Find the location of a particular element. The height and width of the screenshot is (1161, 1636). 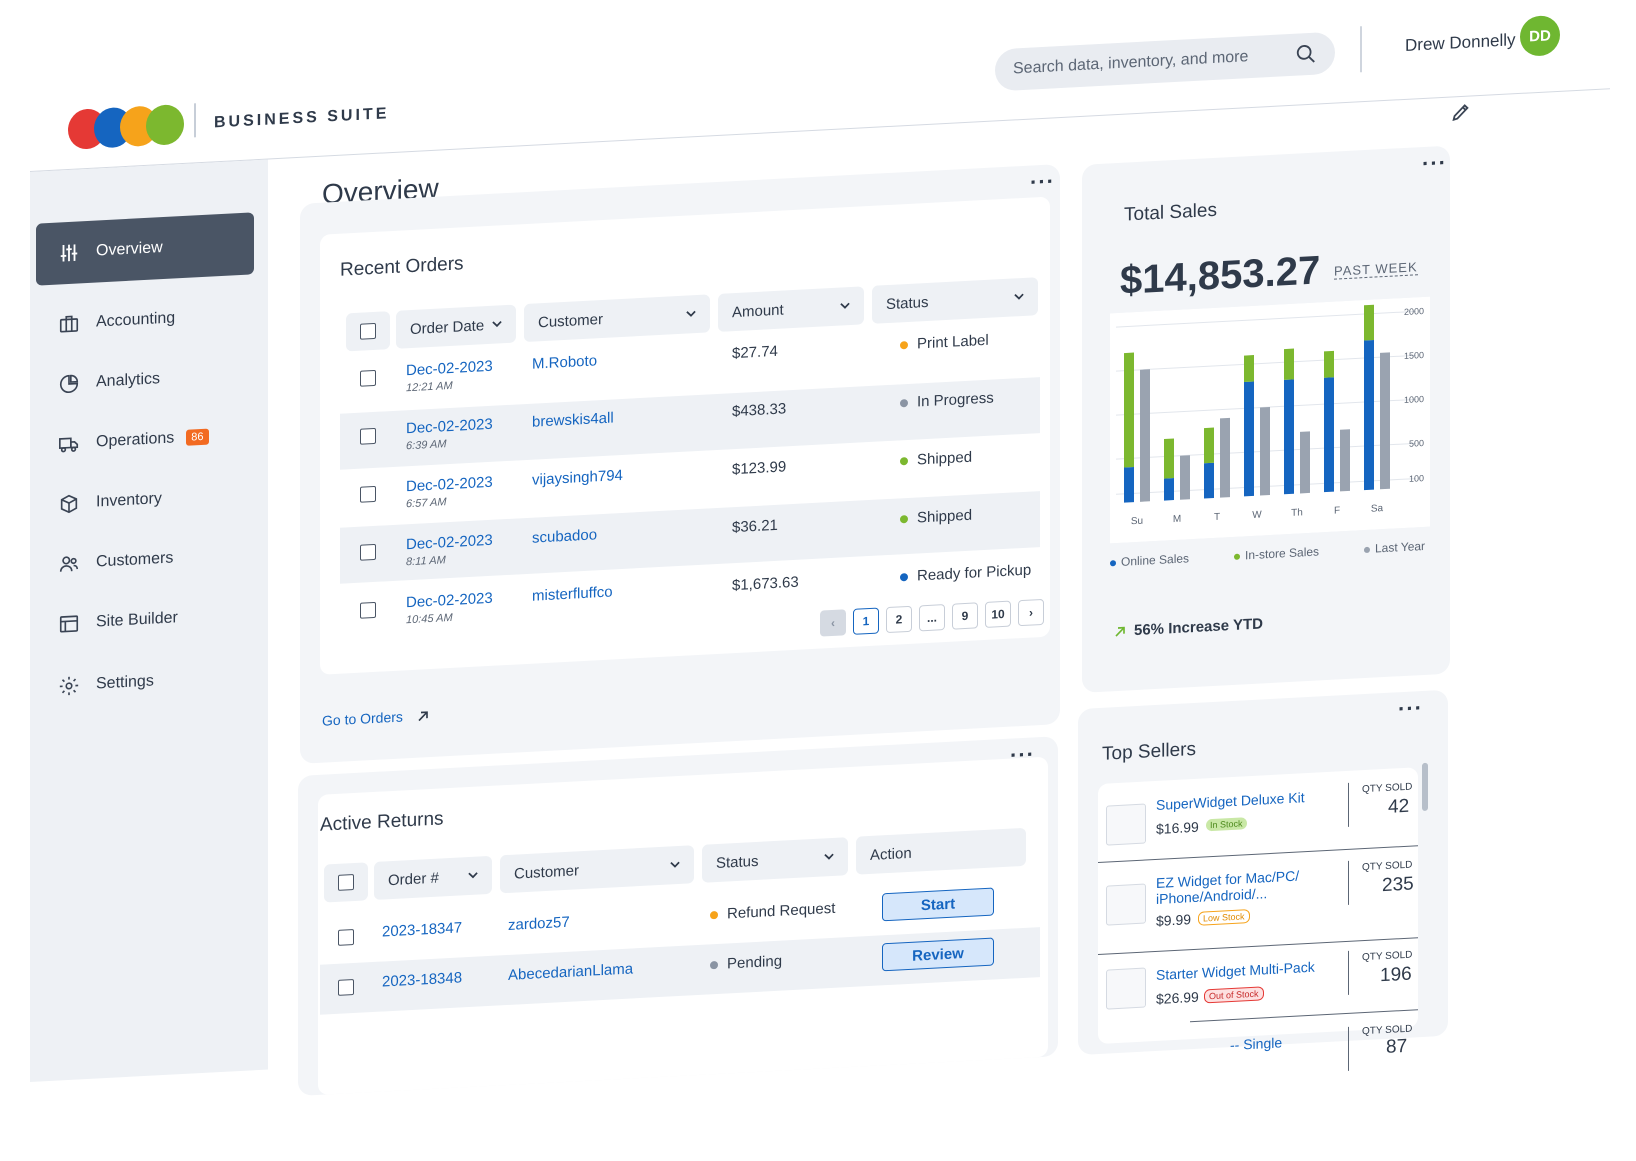

column-order-number: Order # is located at coordinates (433, 877).